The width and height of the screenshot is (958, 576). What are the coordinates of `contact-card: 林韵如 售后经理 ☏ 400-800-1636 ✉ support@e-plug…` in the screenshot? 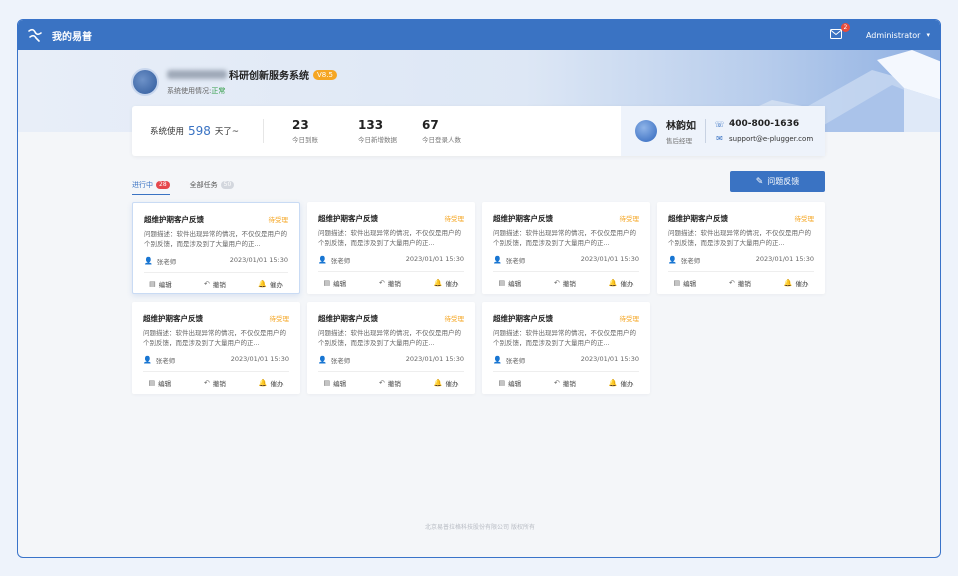 It's located at (723, 131).